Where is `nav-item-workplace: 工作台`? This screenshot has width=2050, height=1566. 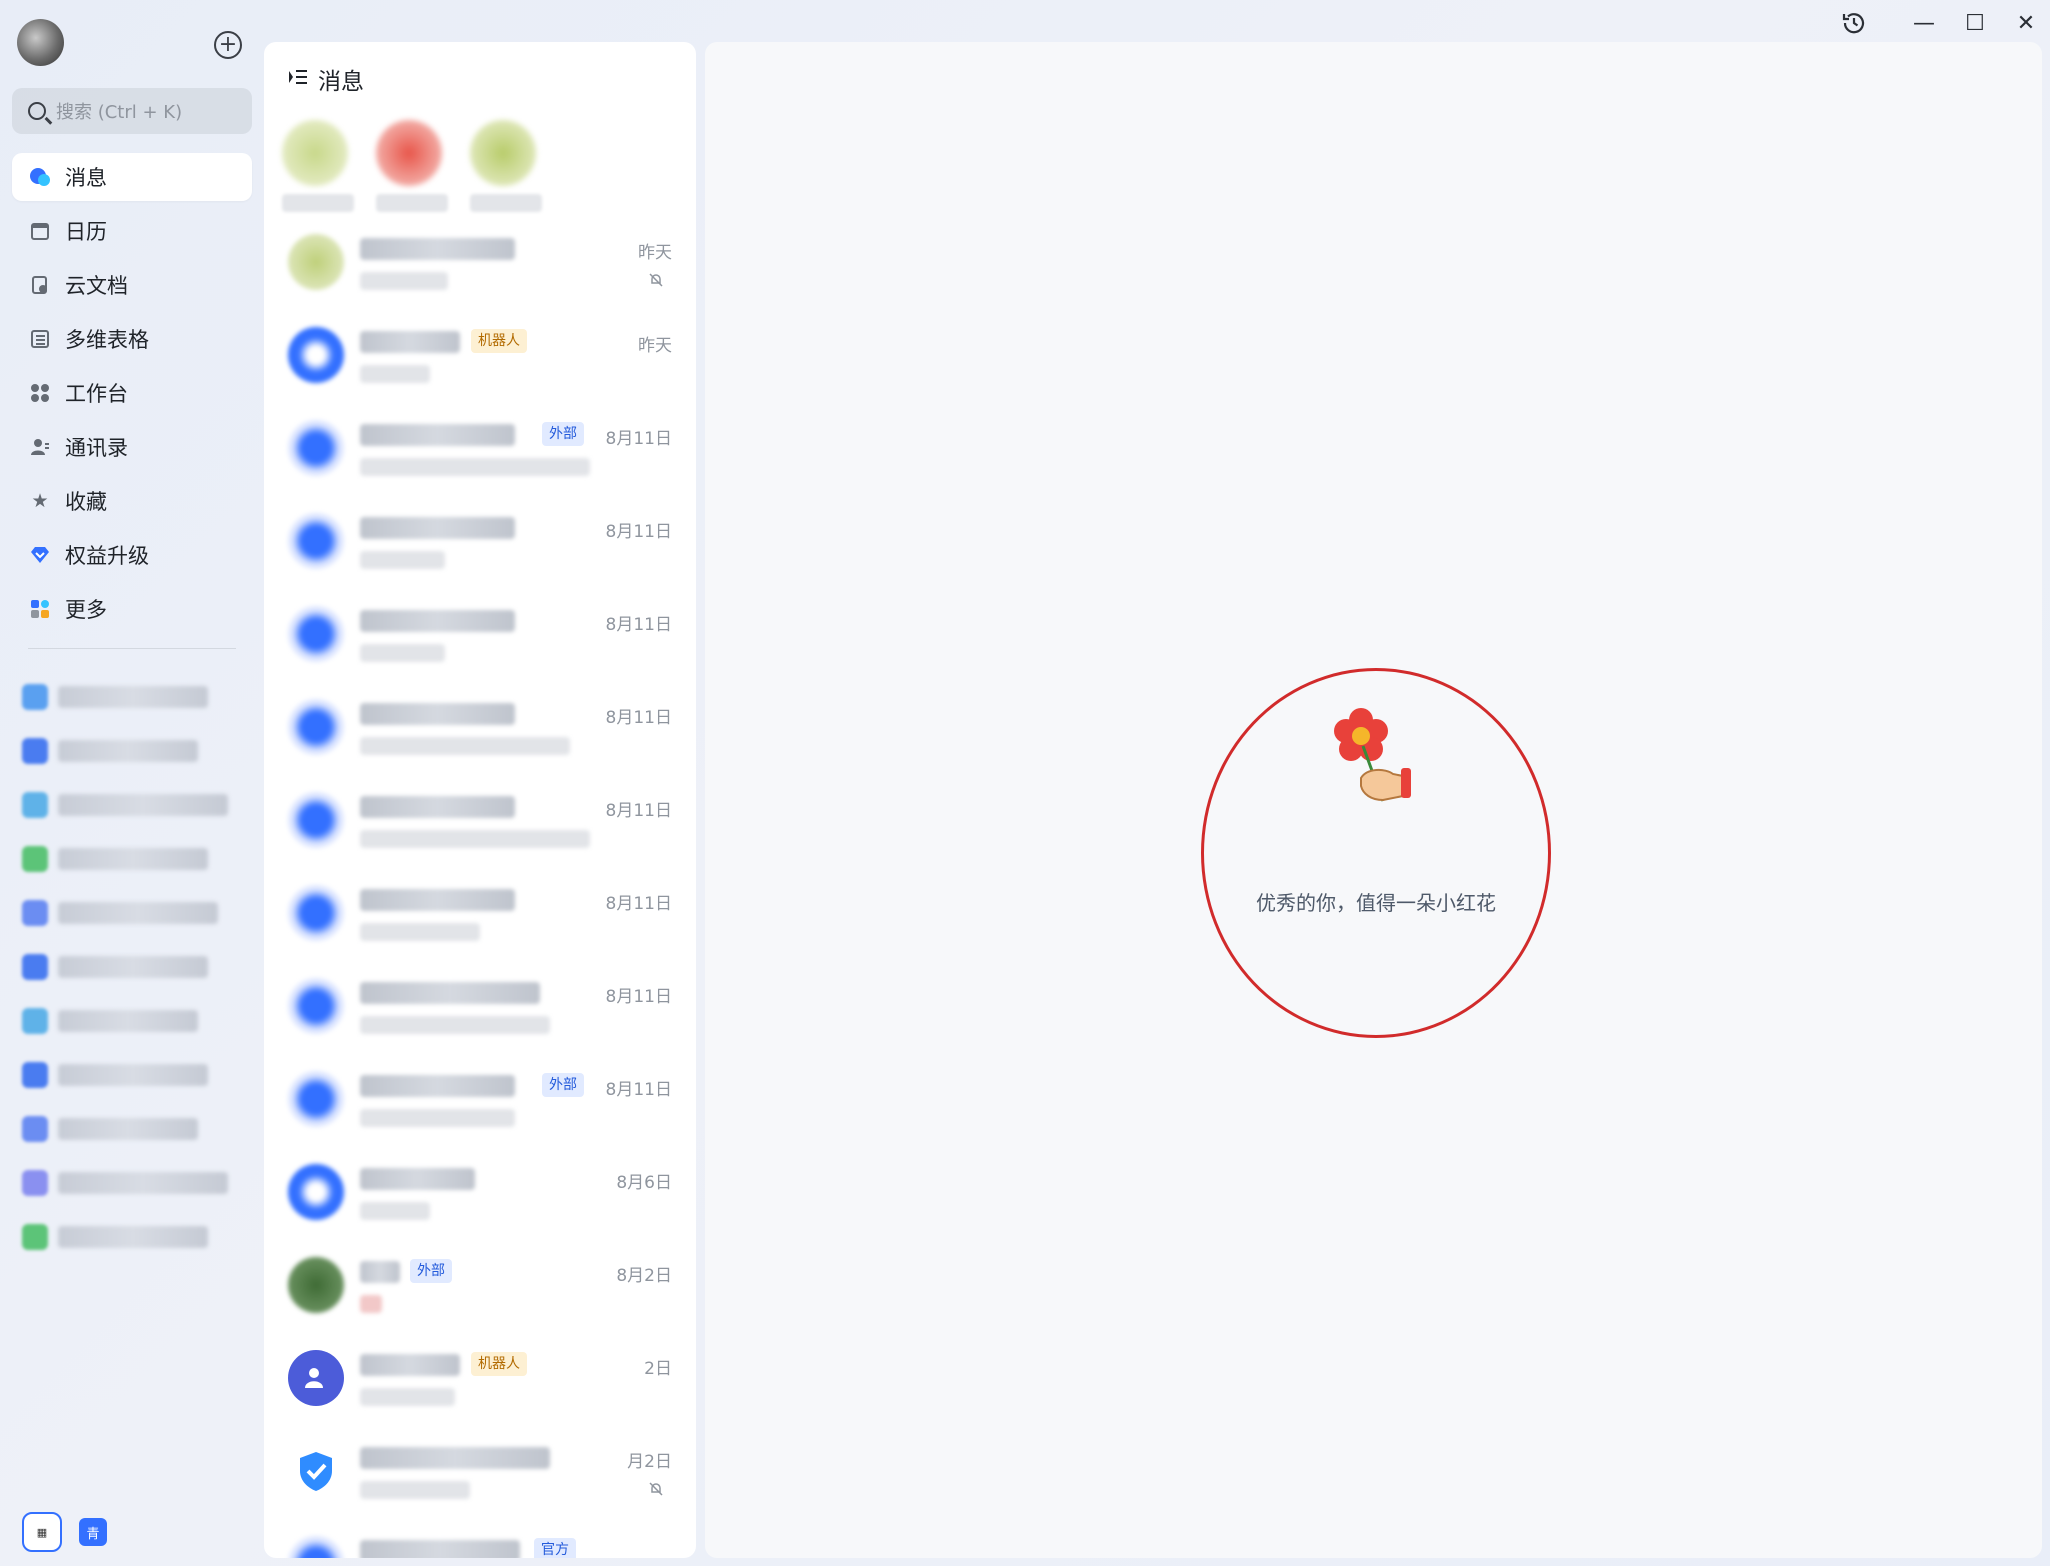
nav-item-workplace: 工作台 is located at coordinates (132, 393).